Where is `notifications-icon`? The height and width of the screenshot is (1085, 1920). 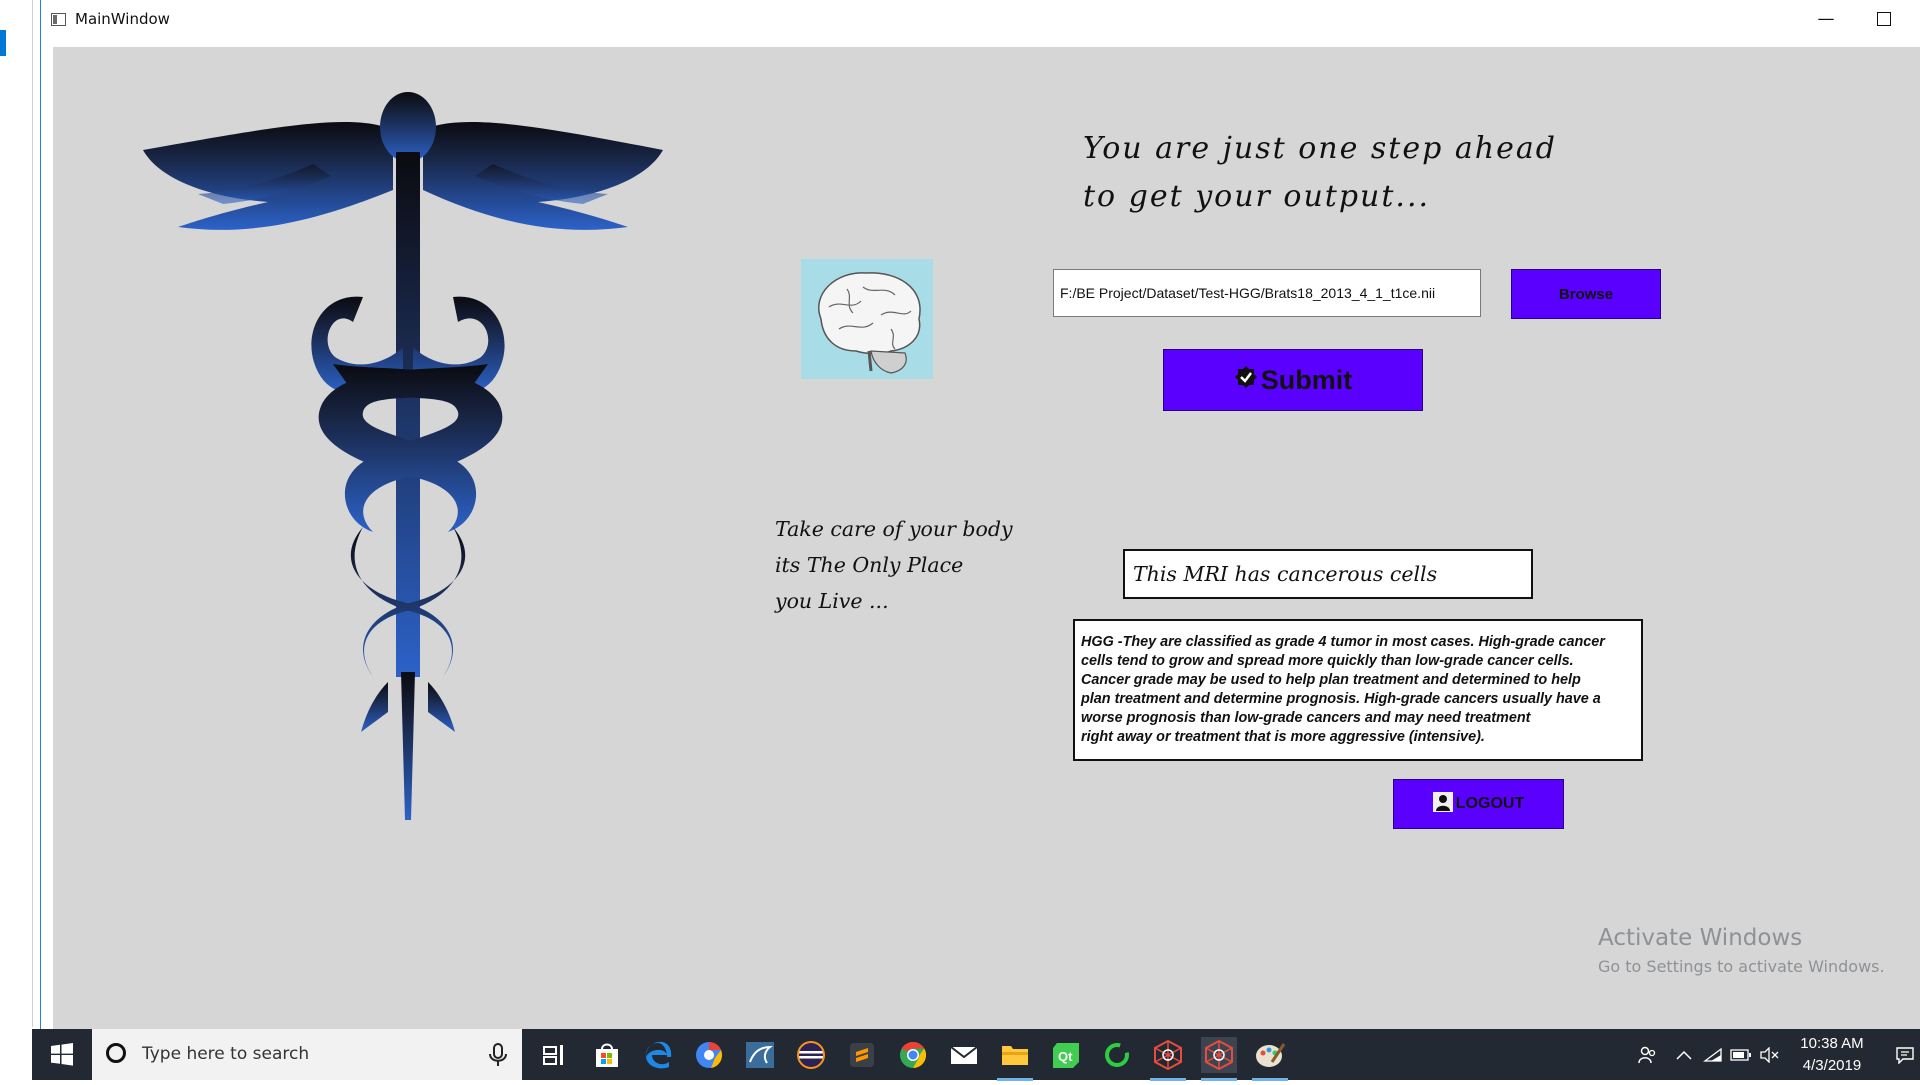
notifications-icon is located at coordinates (1905, 1054).